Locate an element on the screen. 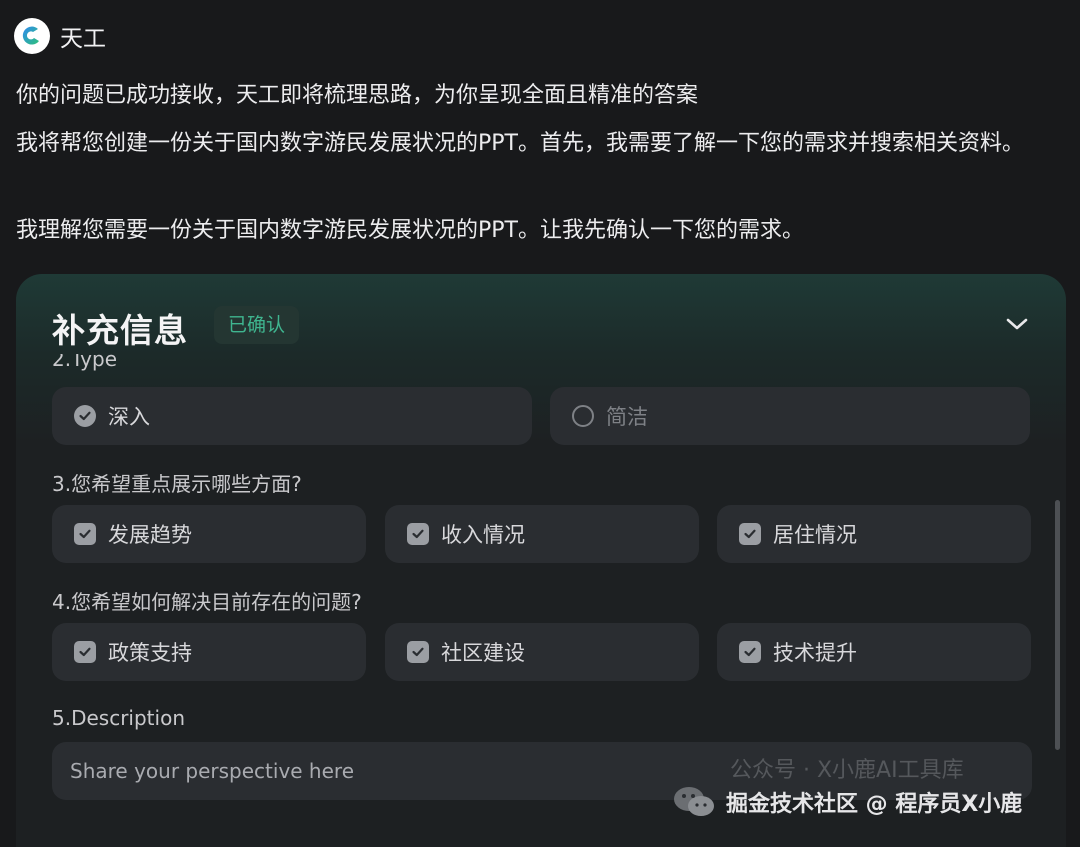 Image resolution: width=1080 pixels, height=847 pixels. description-placeholder: Share your perspective here is located at coordinates (212, 771).